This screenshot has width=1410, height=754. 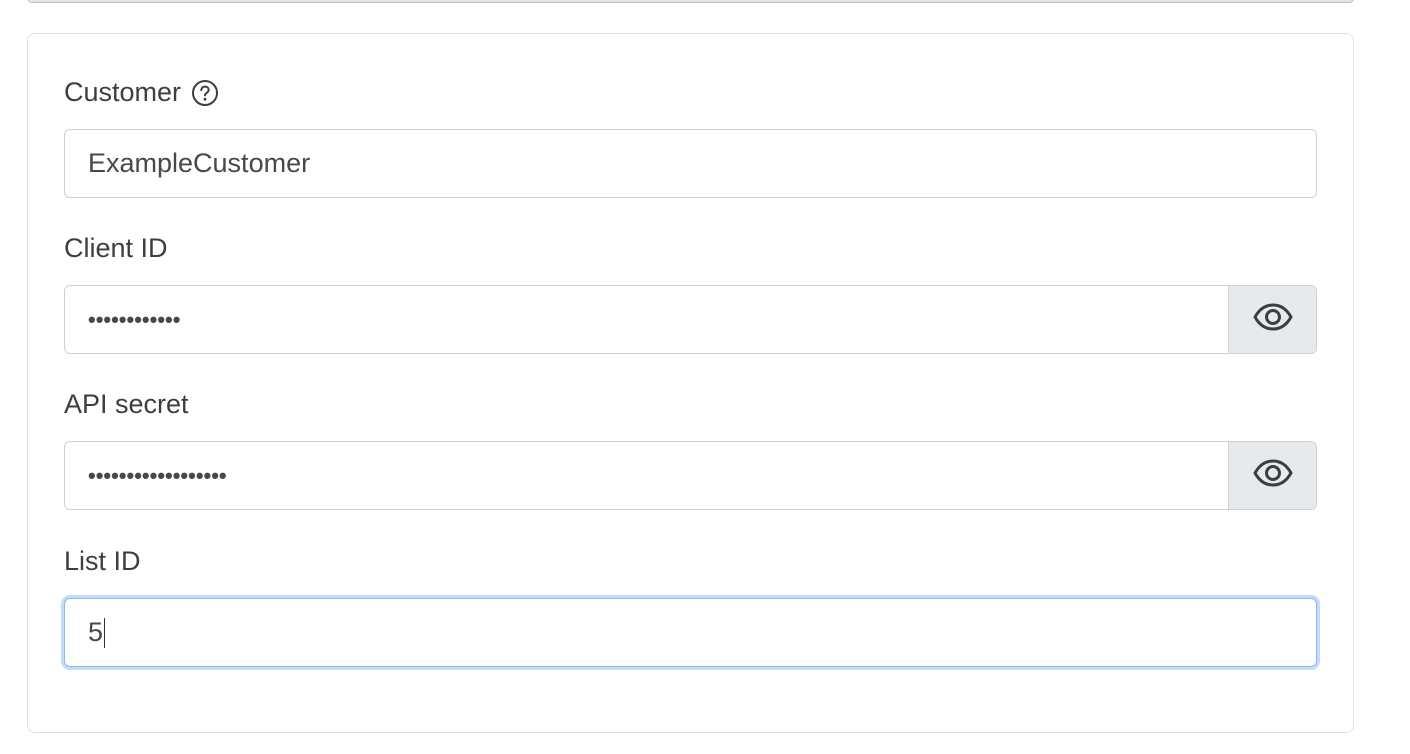 What do you see at coordinates (105, 633) in the screenshot?
I see `text-caret` at bounding box center [105, 633].